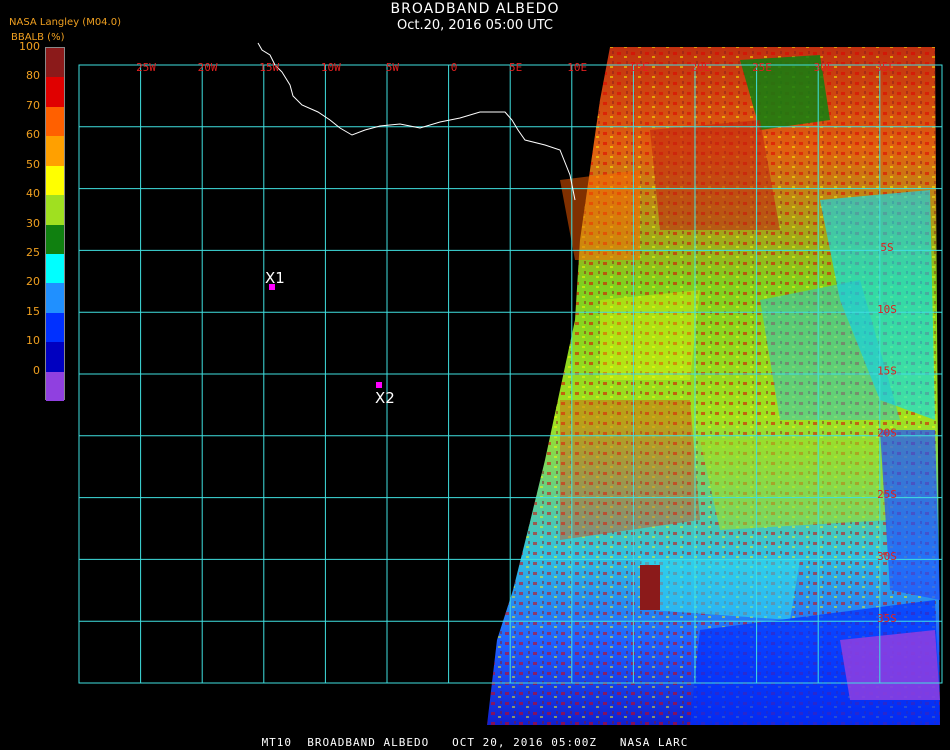  What do you see at coordinates (269, 67) in the screenshot?
I see `longitude-label: 15W` at bounding box center [269, 67].